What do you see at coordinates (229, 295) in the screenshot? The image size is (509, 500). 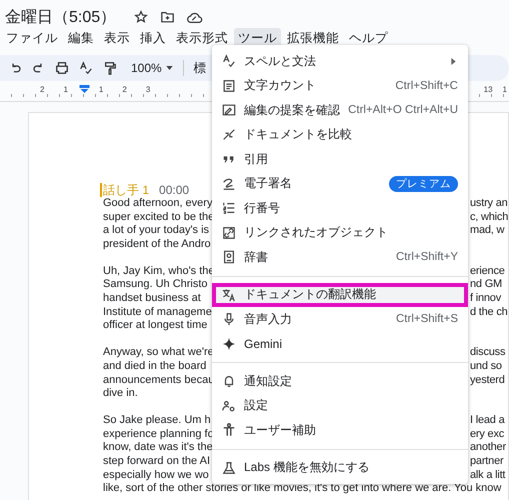 I see `translate-icon` at bounding box center [229, 295].